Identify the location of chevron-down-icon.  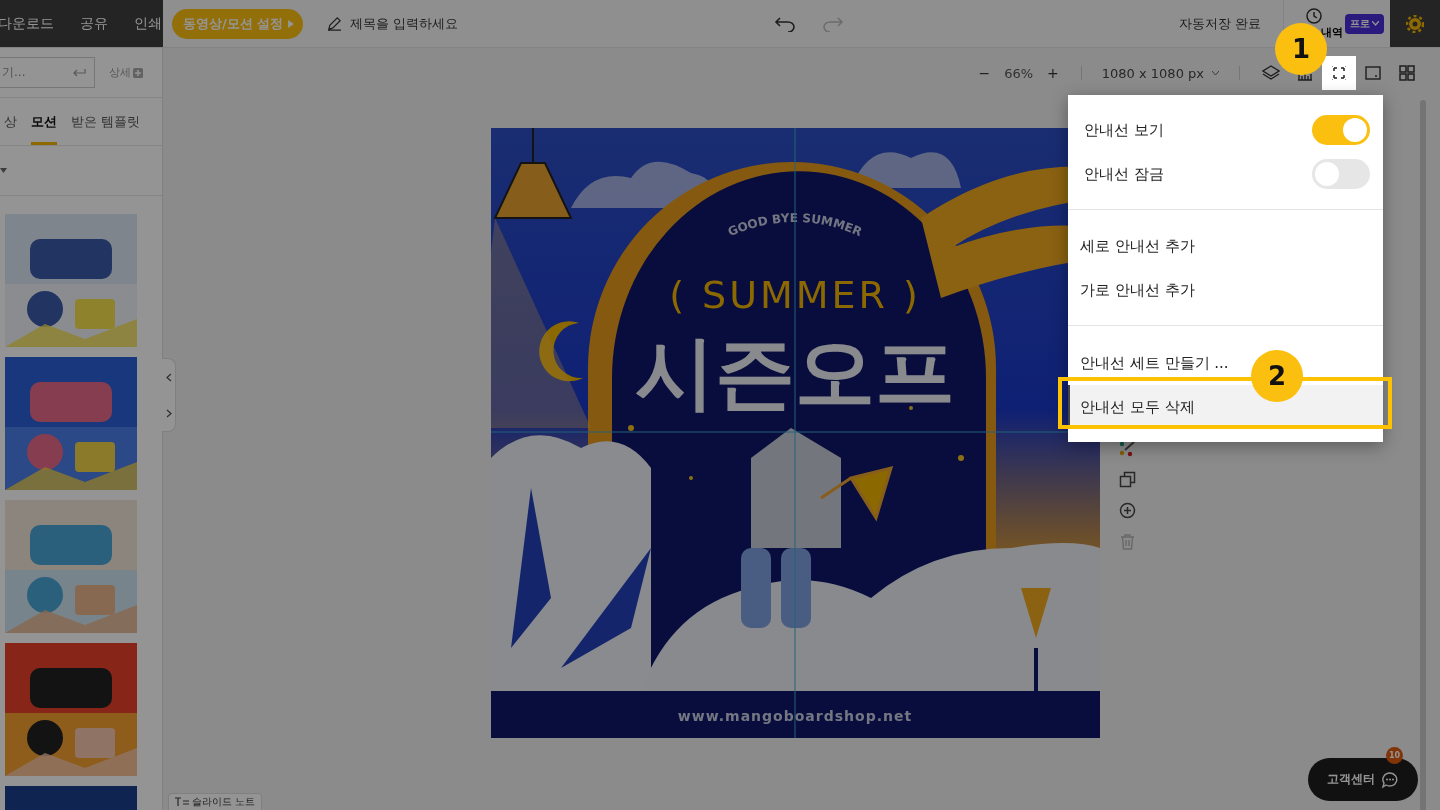
(1215, 73).